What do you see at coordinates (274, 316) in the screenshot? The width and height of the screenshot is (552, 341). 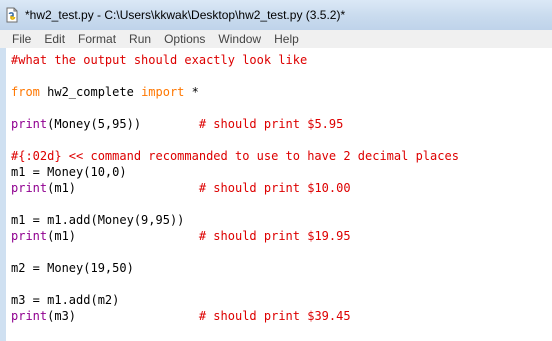 I see `code-token: # should print $39.45` at bounding box center [274, 316].